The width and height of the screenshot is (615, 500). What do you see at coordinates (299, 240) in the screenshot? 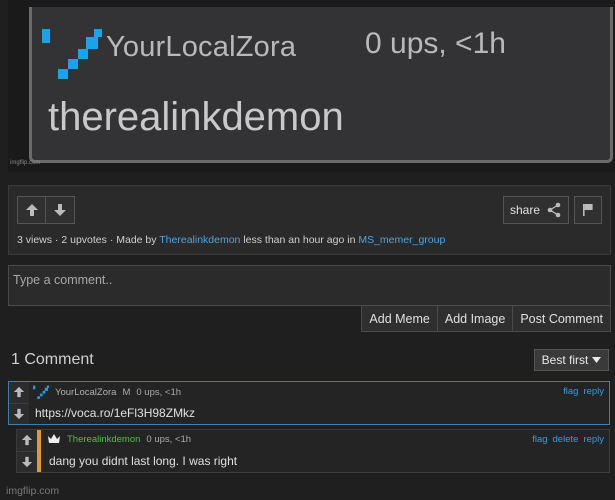
I see `time-text: less than an hour ago in` at bounding box center [299, 240].